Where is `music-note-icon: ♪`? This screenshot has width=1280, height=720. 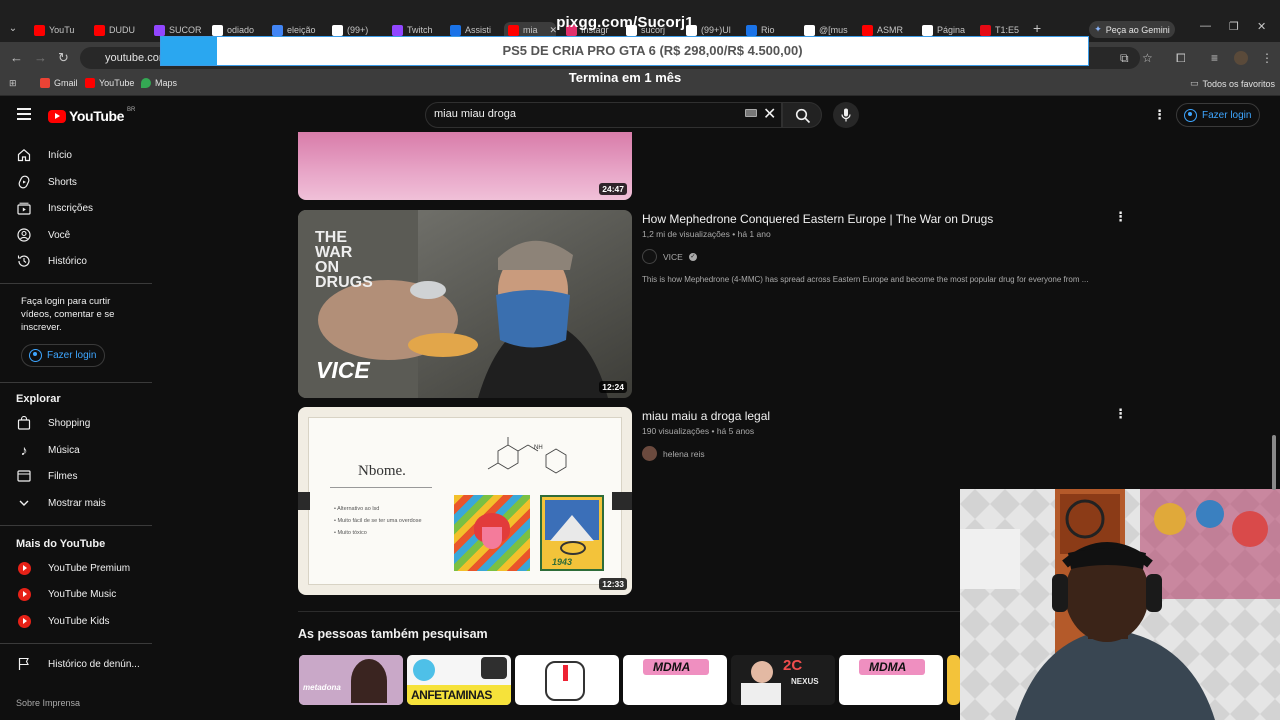
music-note-icon: ♪ is located at coordinates (24, 450).